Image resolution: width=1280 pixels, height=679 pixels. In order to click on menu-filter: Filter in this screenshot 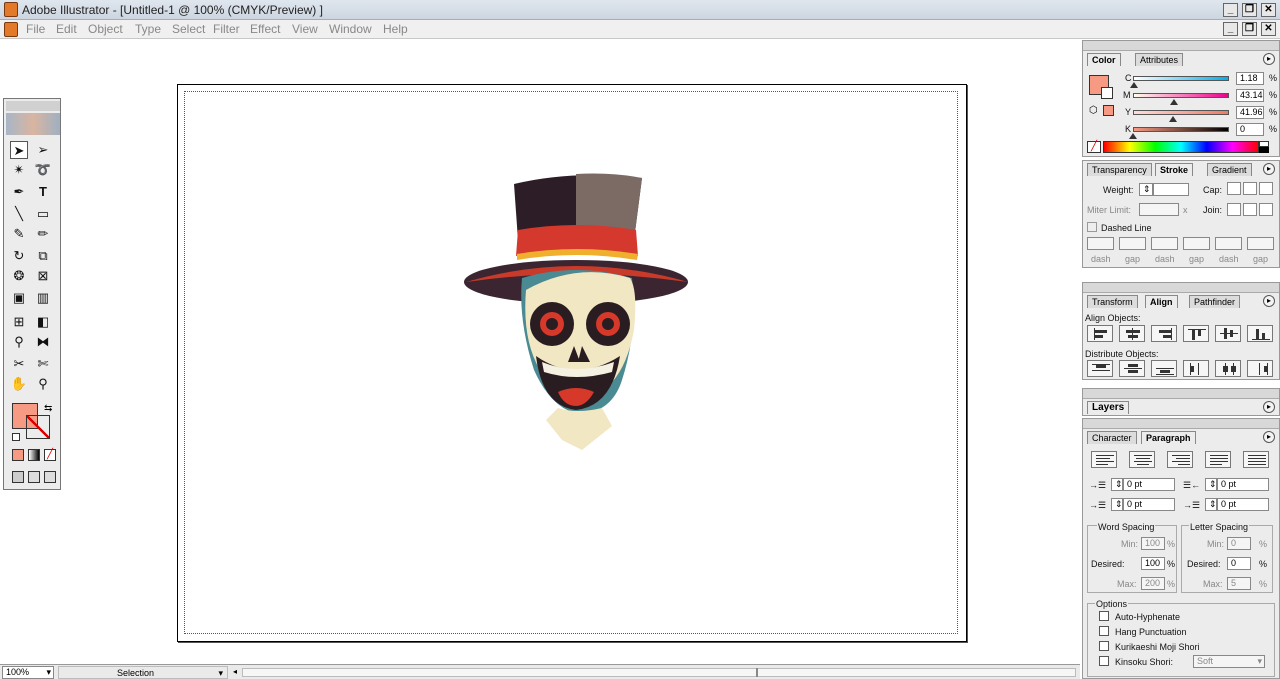, I will do `click(226, 29)`.